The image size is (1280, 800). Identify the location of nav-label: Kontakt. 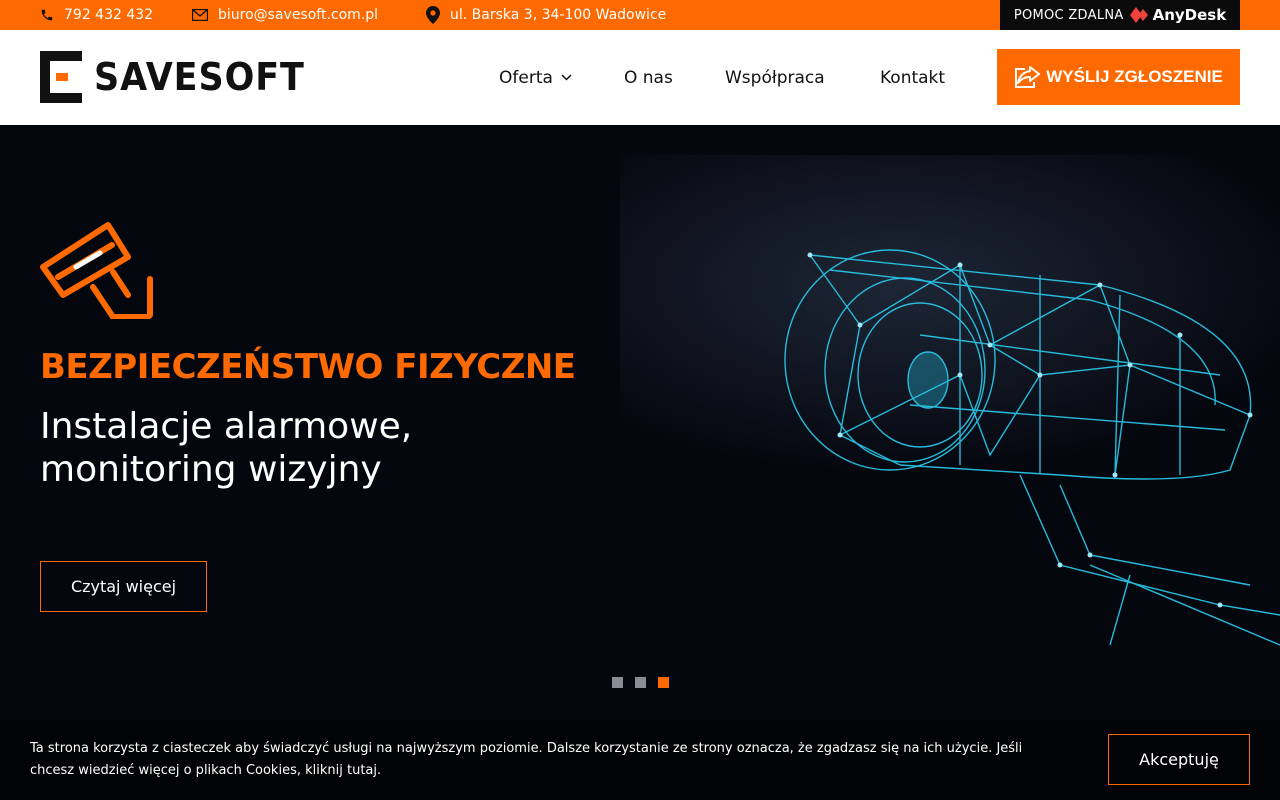
(913, 77).